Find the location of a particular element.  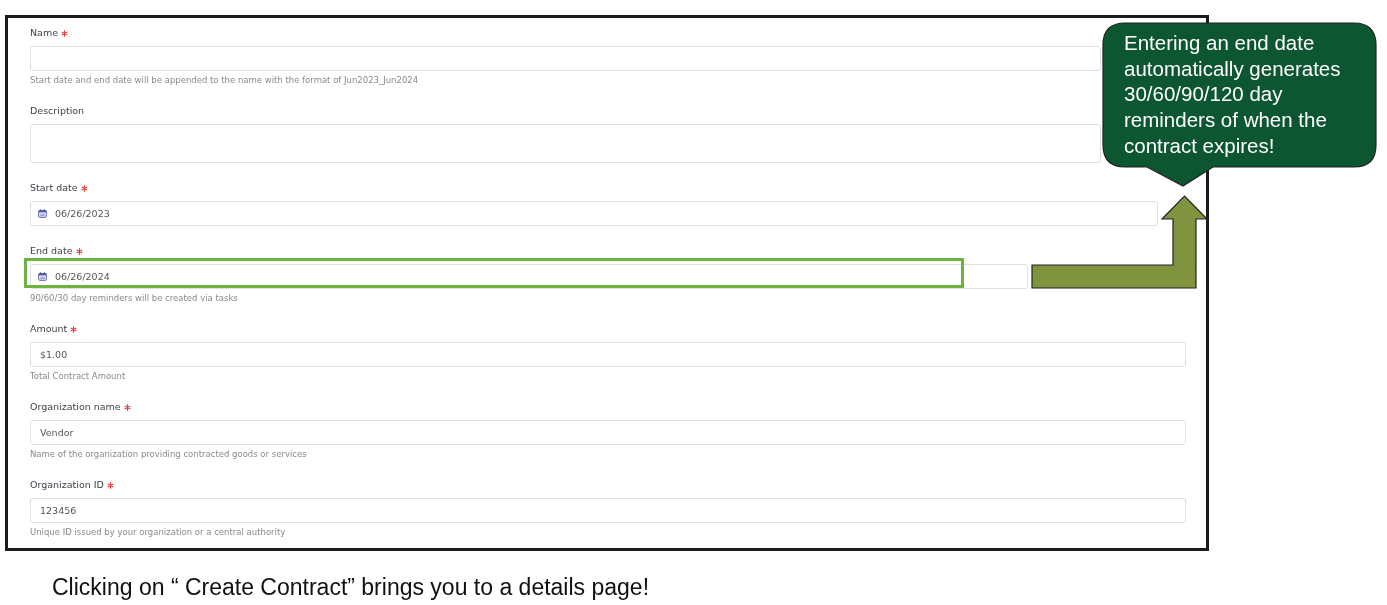

field-label: Amount is located at coordinates (49, 329).